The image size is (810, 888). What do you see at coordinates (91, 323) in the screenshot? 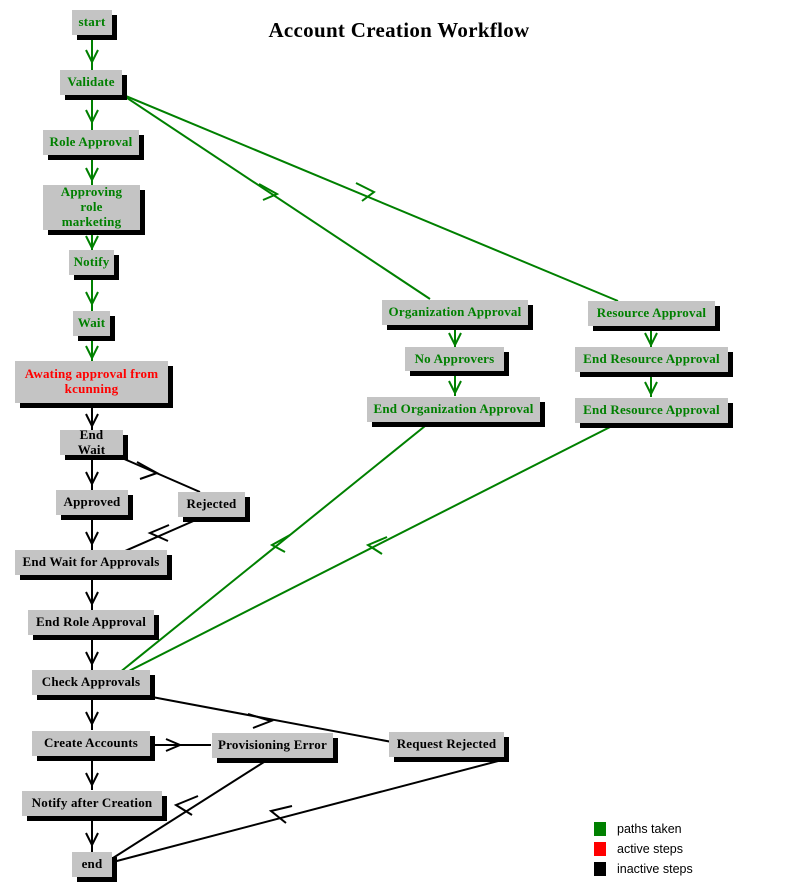
I see `node-wait: Wait` at bounding box center [91, 323].